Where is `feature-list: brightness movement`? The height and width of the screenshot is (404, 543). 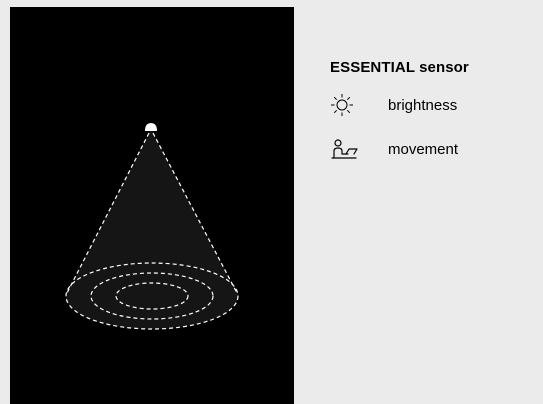
feature-list: brightness movement is located at coordinates (394, 137).